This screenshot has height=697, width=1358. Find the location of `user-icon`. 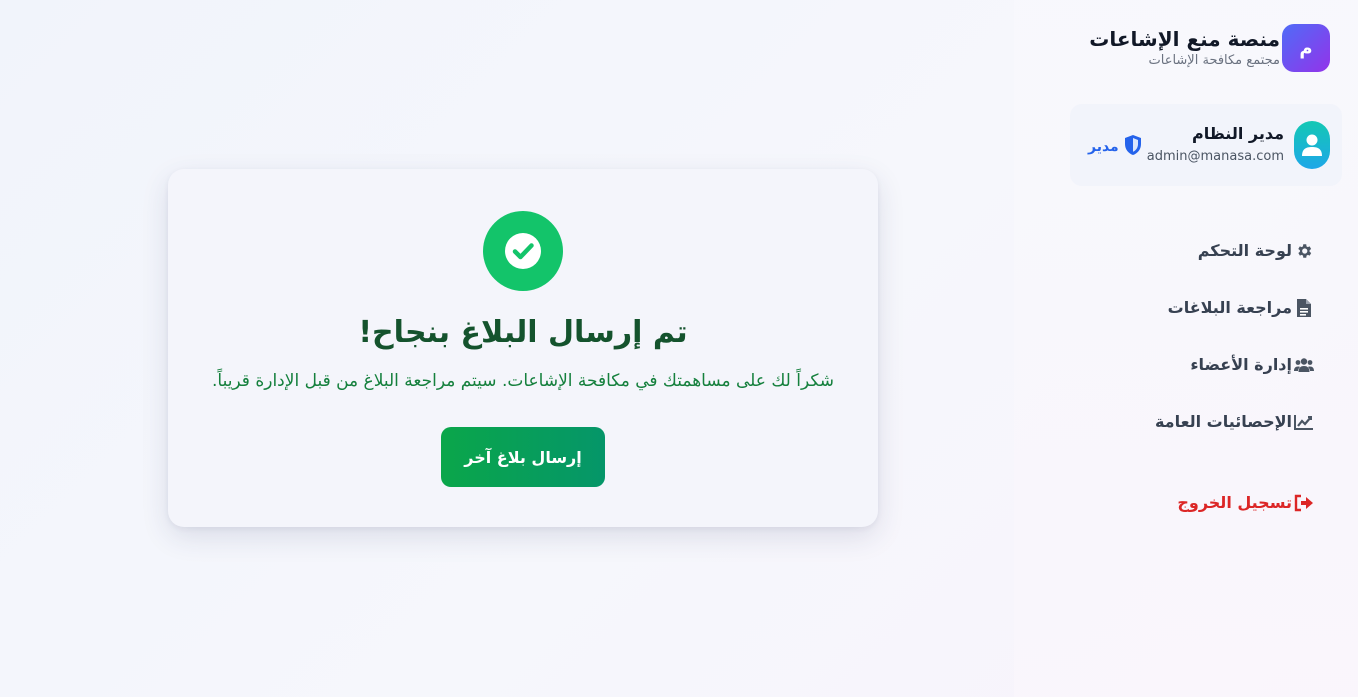

user-icon is located at coordinates (1312, 145).